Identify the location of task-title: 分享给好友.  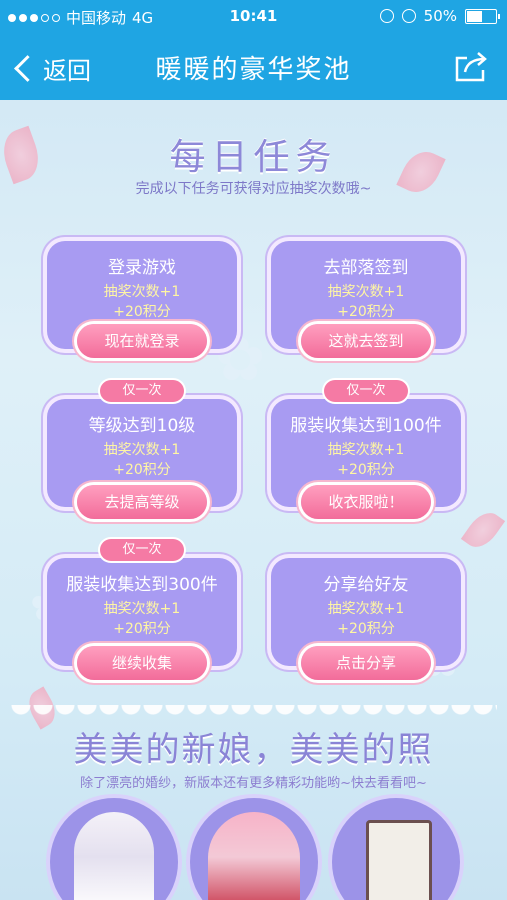
(366, 585).